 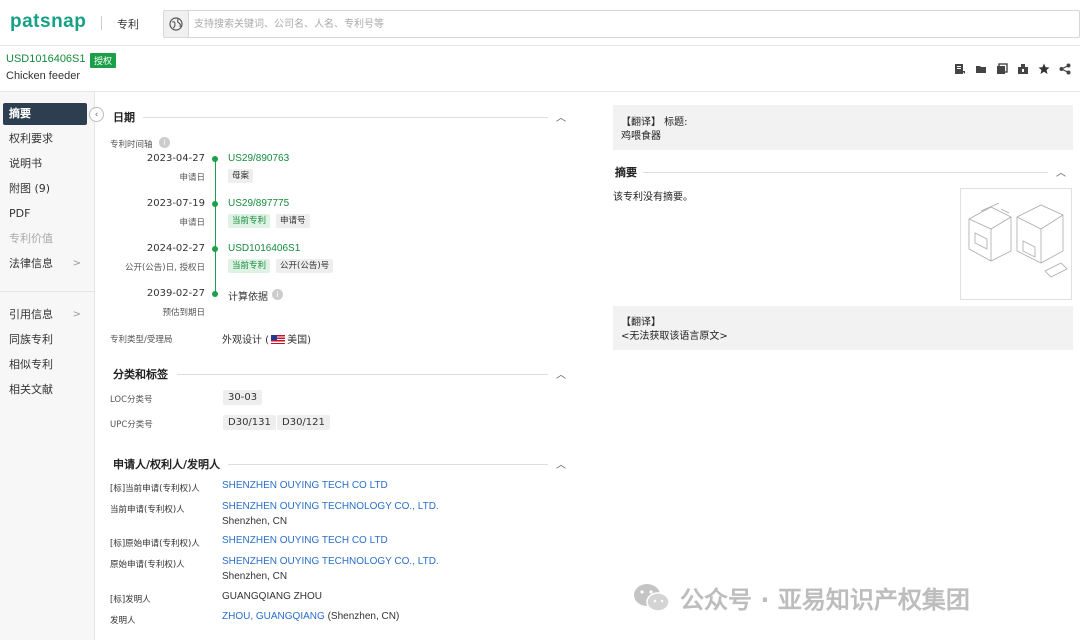 I want to click on watermark: 公众号 · 亚易知识产权集团, so click(x=801, y=597).